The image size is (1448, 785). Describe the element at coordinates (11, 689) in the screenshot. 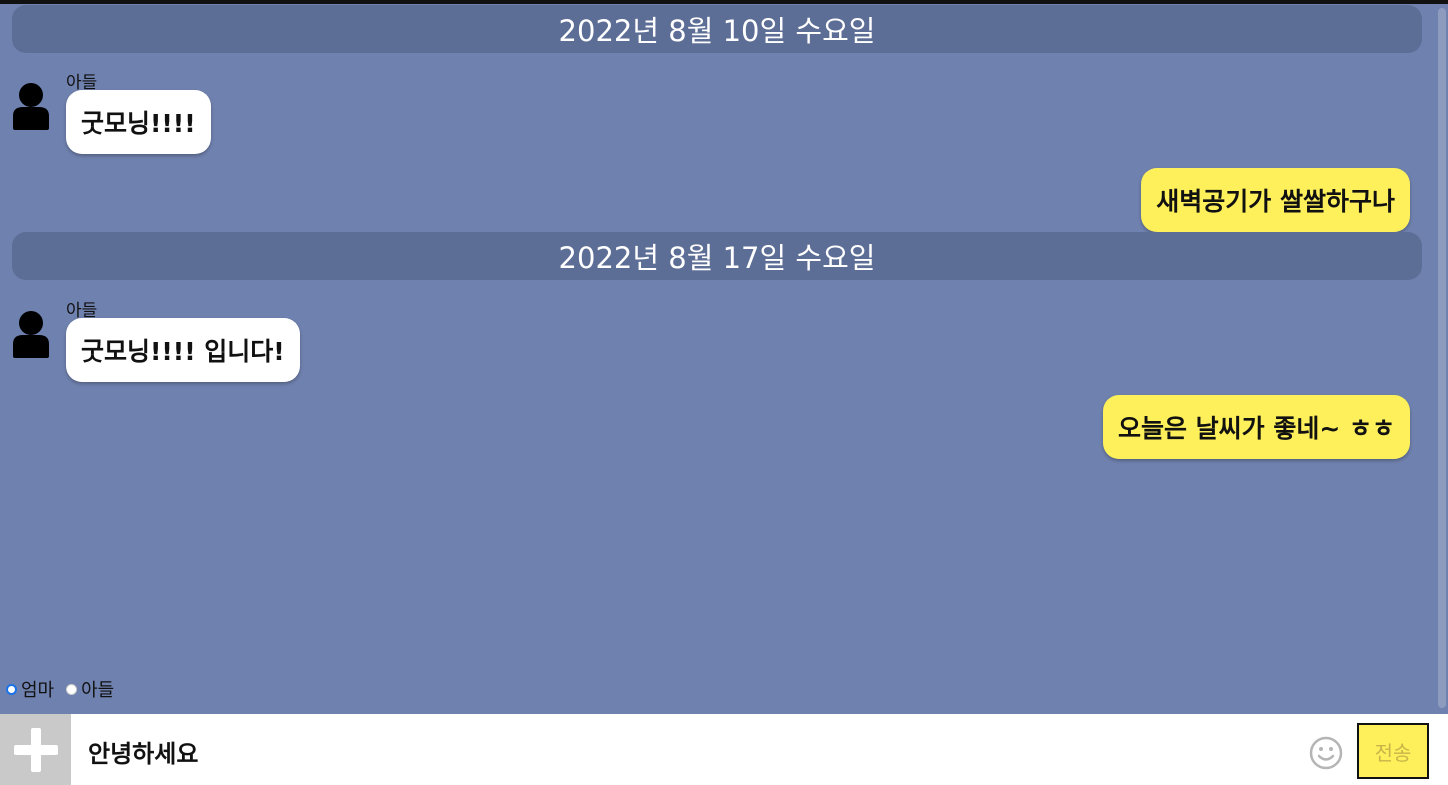

I see `role-radio-mom` at that location.